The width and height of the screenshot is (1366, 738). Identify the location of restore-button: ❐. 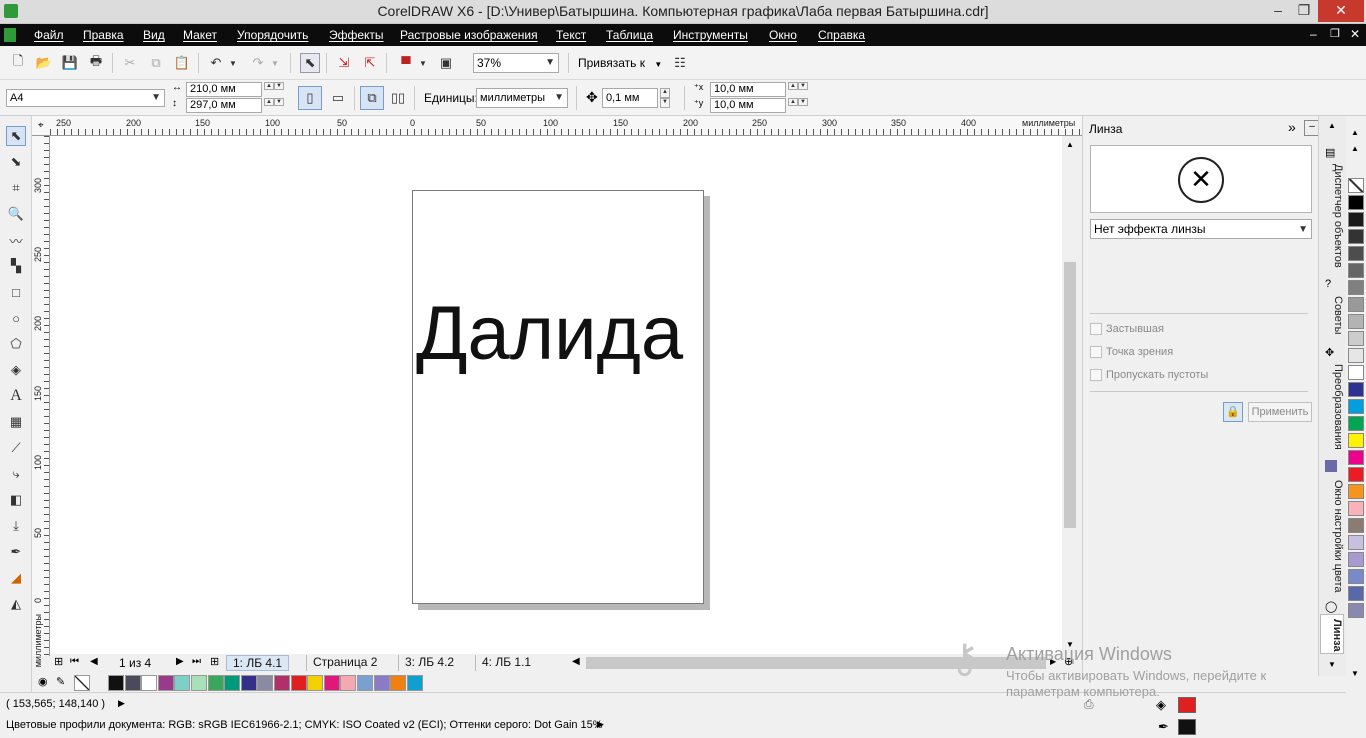
(1304, 11).